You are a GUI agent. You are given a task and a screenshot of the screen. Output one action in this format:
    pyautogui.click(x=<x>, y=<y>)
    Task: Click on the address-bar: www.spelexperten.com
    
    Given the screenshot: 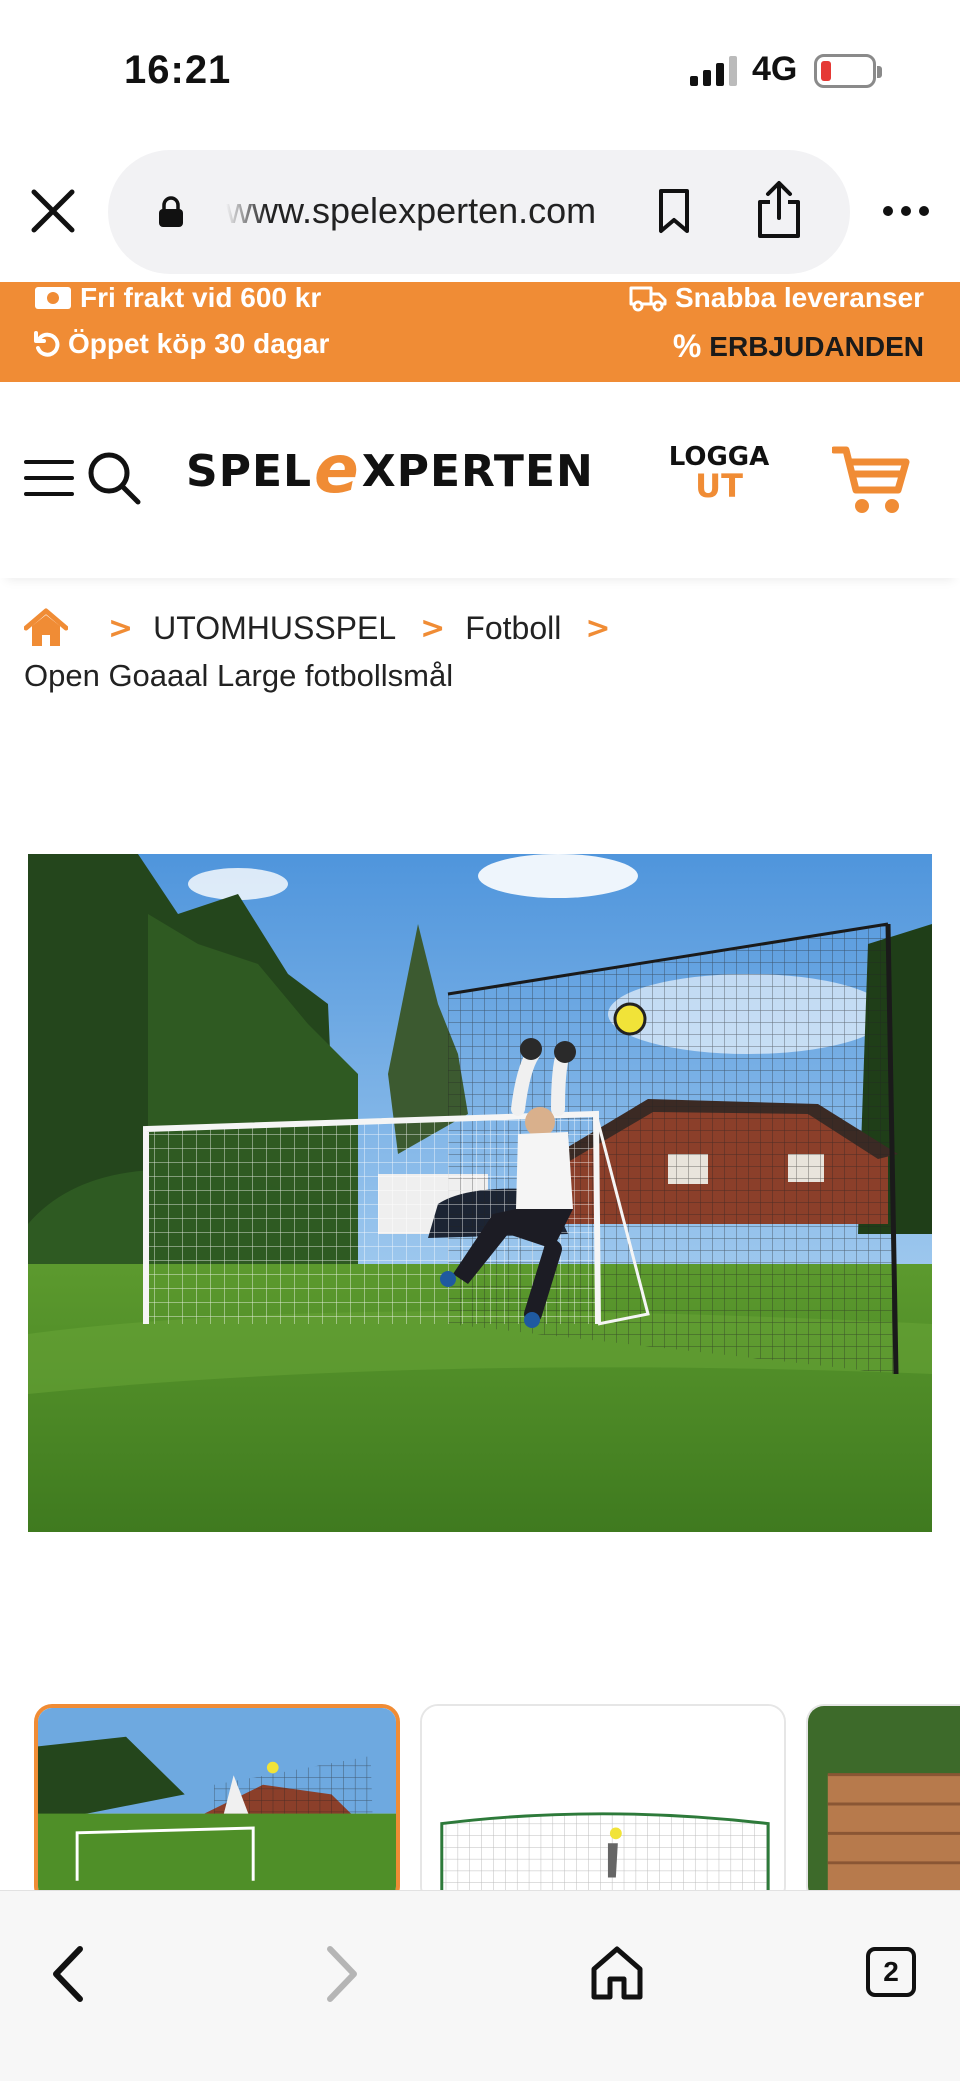 What is the action you would take?
    pyautogui.click(x=479, y=212)
    